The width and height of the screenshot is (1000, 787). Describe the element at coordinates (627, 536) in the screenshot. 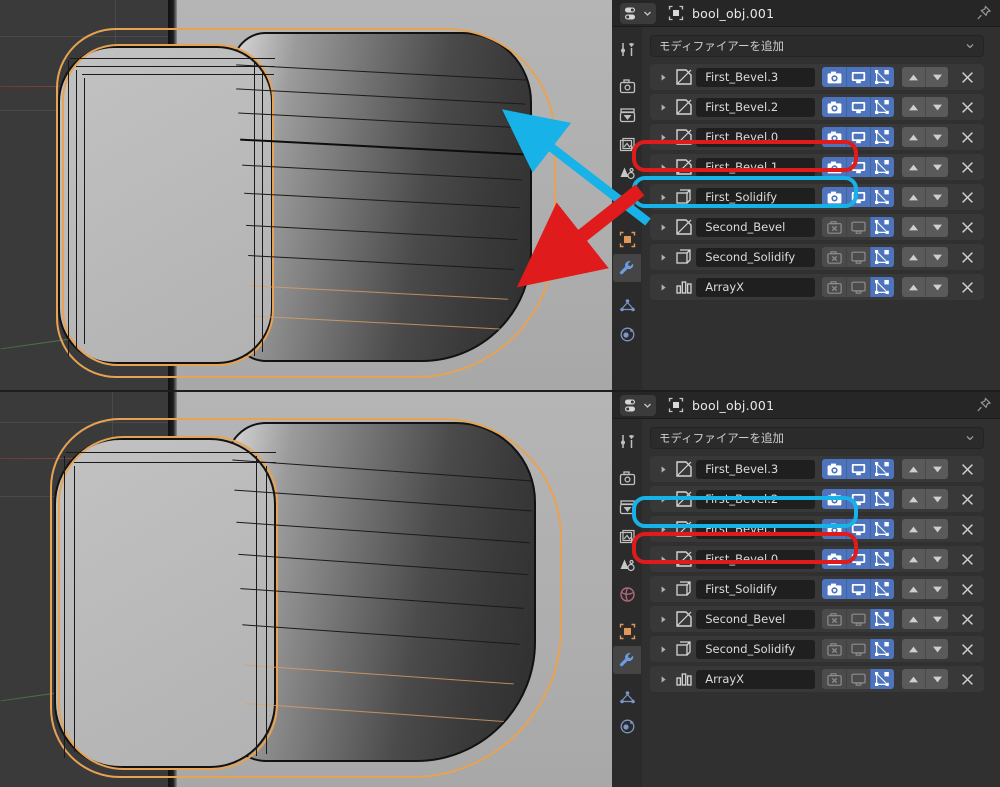

I see `sidebar-item-view-layer` at that location.